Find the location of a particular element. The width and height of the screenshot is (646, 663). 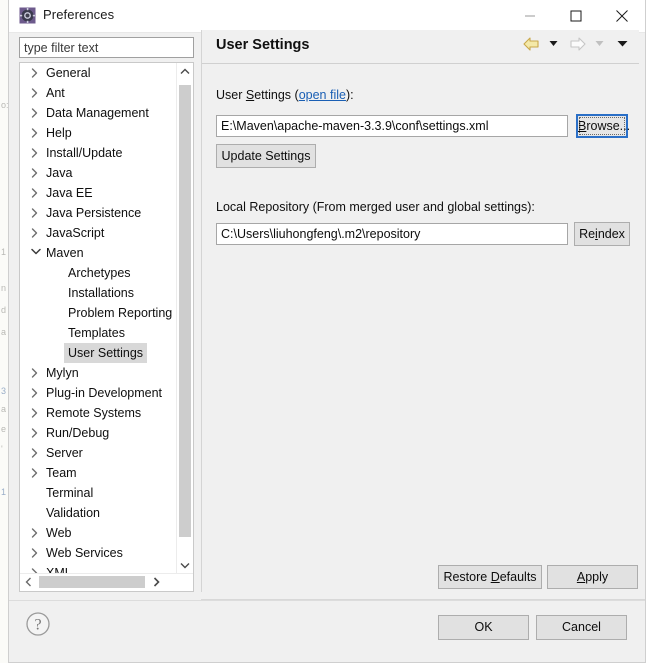

tree-hscroll-thumb is located at coordinates (92, 582).